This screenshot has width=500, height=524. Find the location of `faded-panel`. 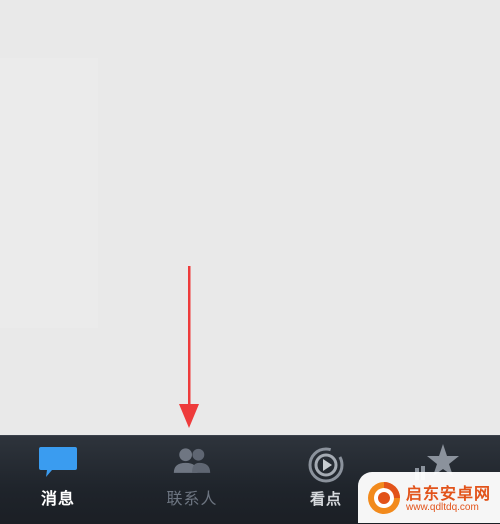

faded-panel is located at coordinates (49, 193).